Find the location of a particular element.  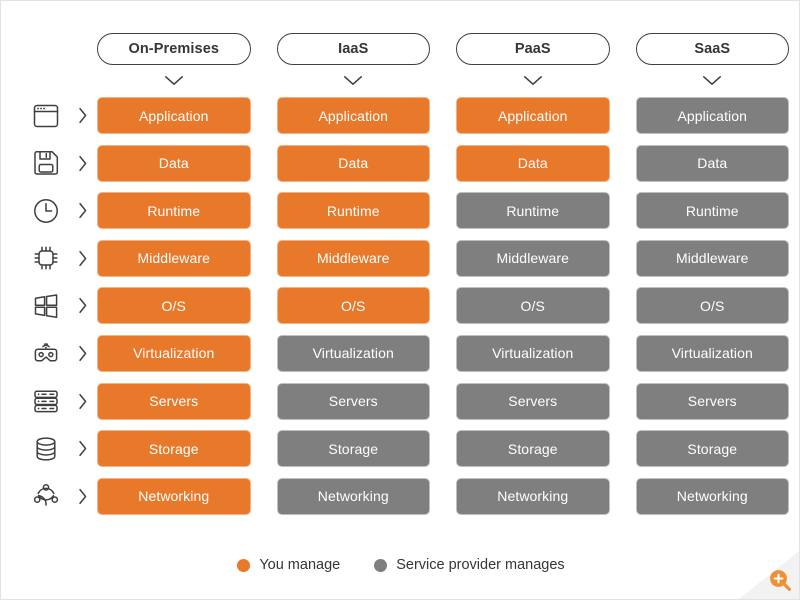

layer-row-data: Data Data Data Data is located at coordinates (406, 163).